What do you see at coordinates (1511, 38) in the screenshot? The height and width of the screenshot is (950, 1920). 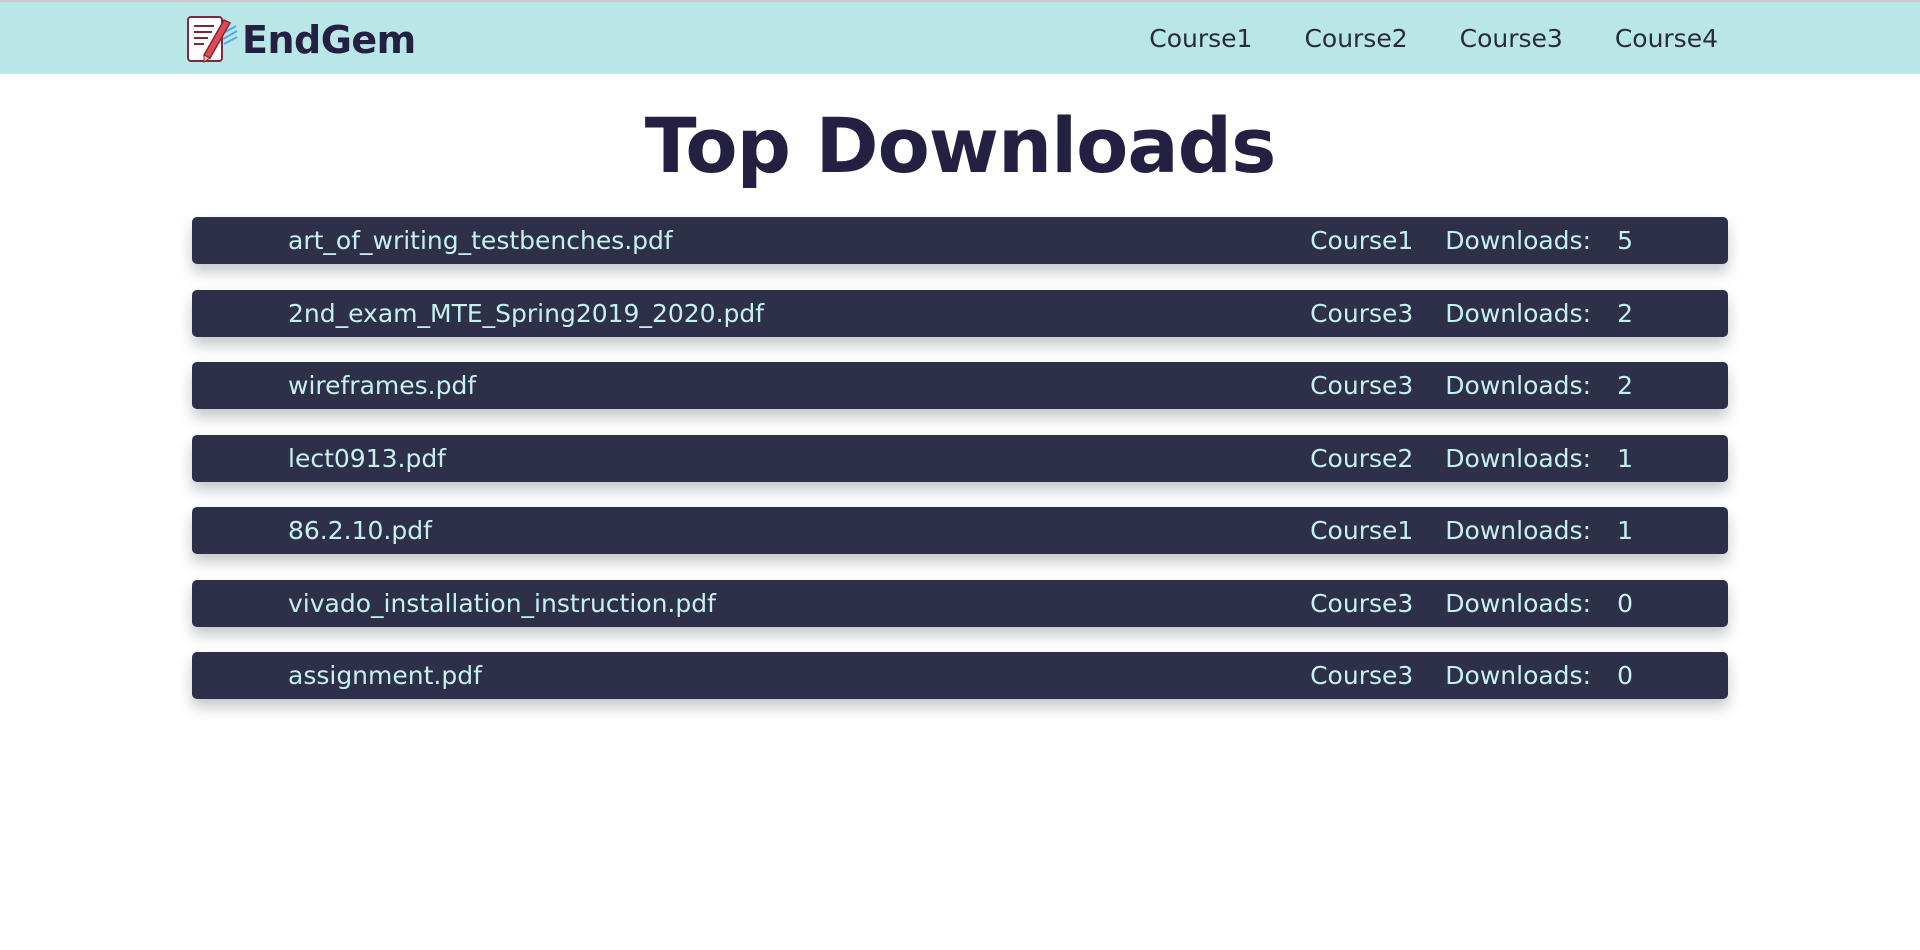 I see `nav-link-course3: Course3` at bounding box center [1511, 38].